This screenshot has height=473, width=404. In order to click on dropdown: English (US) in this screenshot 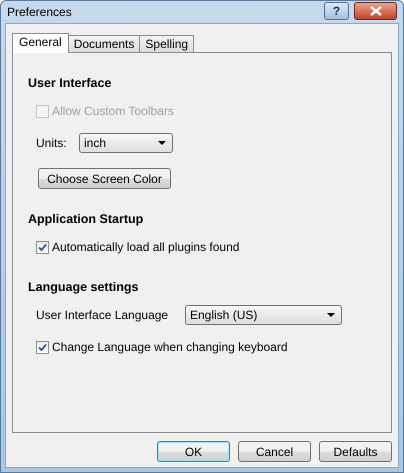, I will do `click(263, 315)`.